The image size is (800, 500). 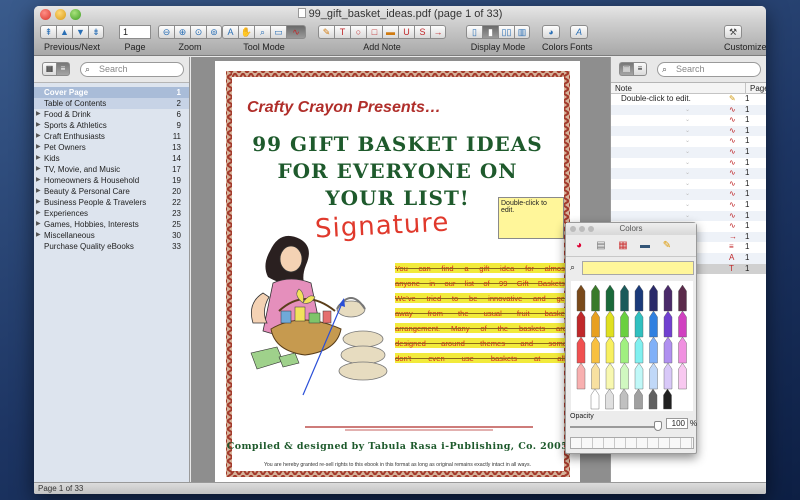 What do you see at coordinates (342, 32) in the screenshot?
I see `text-note-icon: T` at bounding box center [342, 32].